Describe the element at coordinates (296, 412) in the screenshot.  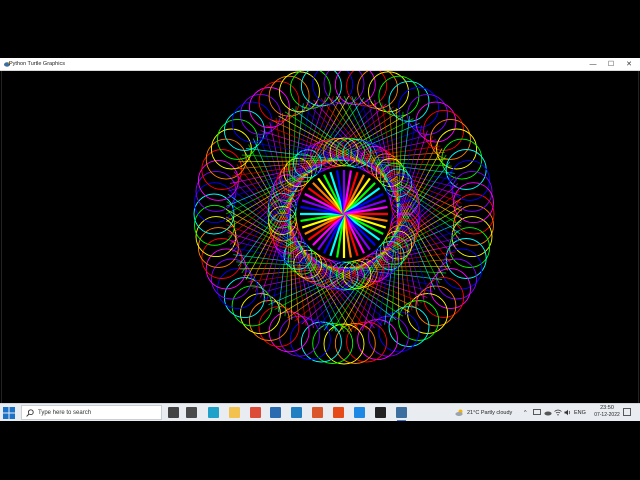
I see `photos-icon` at that location.